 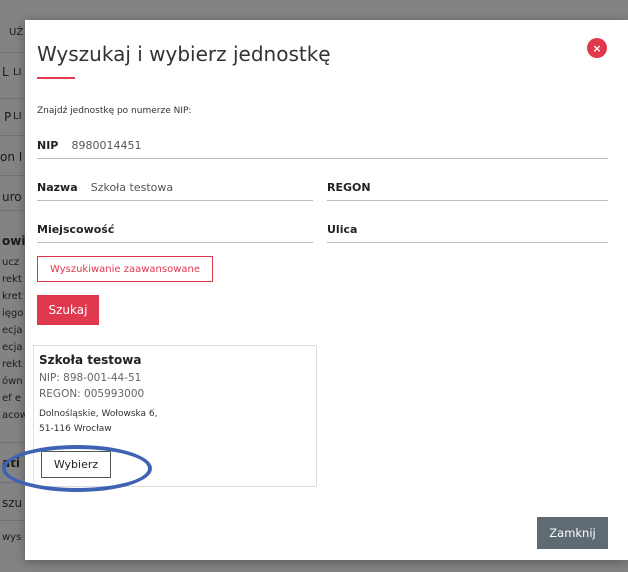 I want to click on close-icon: ×, so click(x=597, y=48).